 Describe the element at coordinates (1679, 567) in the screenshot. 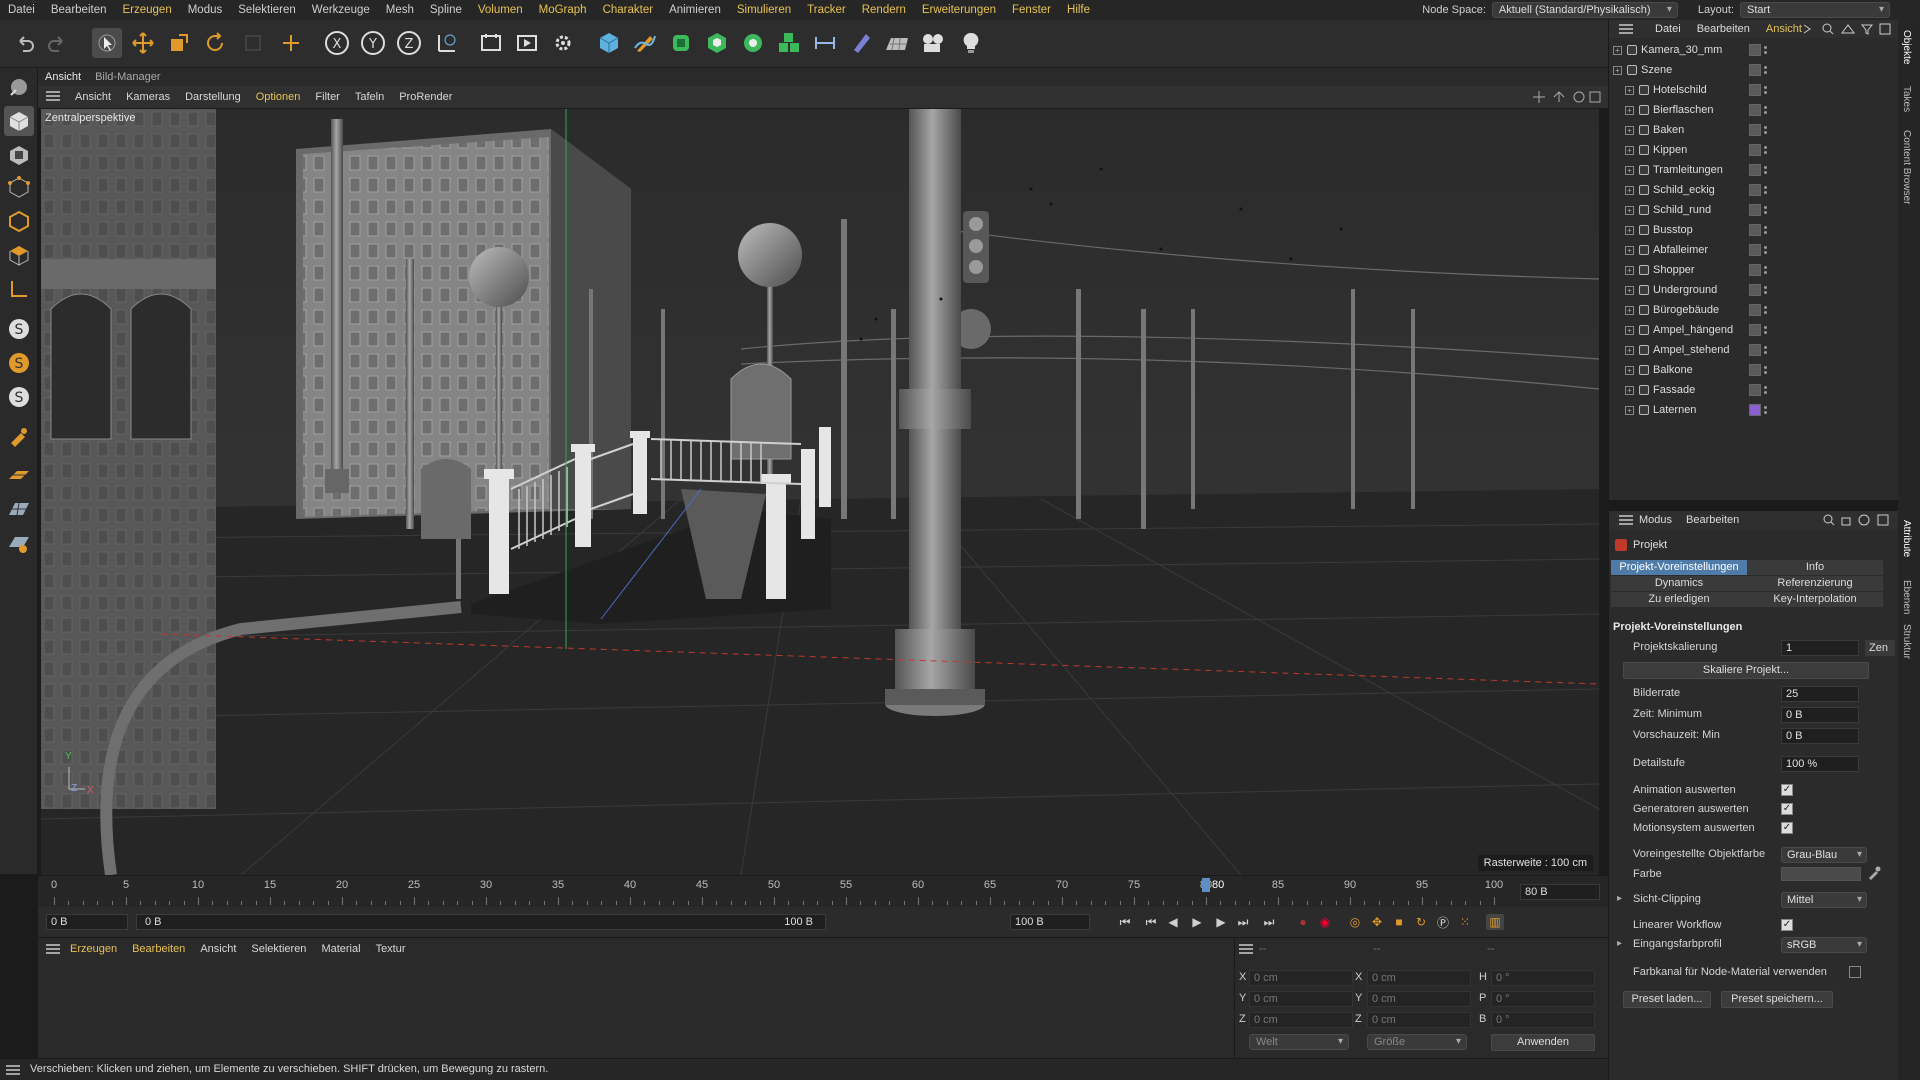

I see `tab-projekt-voreinstellungen: Projekt-Voreinstellungen` at that location.